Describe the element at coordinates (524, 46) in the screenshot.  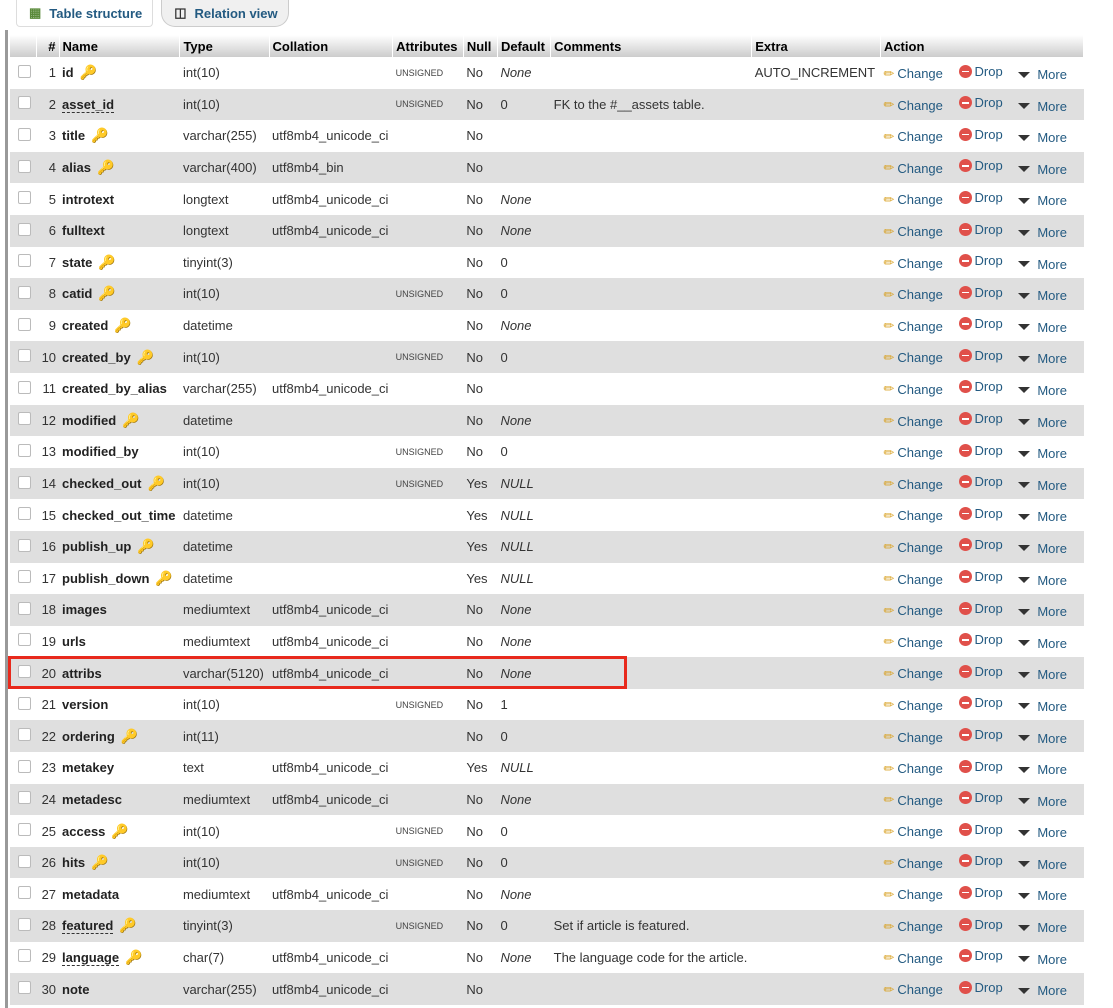
I see `header-default: Default` at that location.